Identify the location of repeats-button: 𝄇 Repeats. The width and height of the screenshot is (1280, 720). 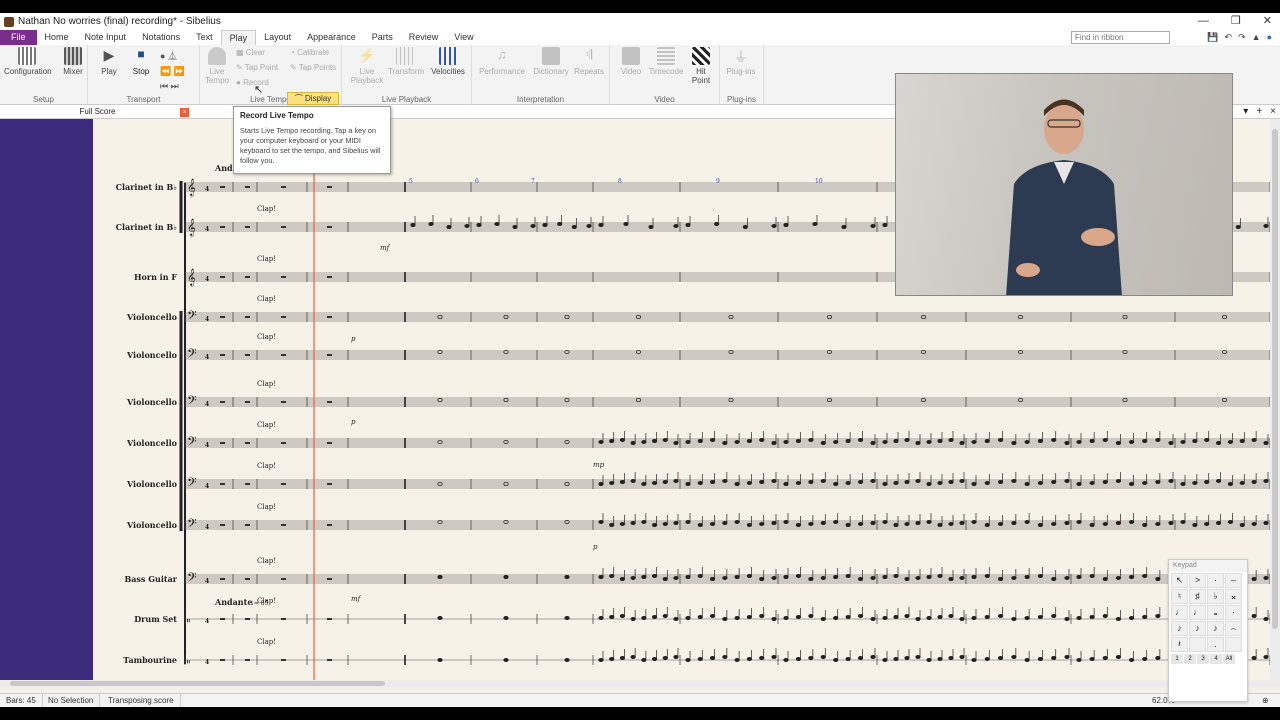
(589, 61).